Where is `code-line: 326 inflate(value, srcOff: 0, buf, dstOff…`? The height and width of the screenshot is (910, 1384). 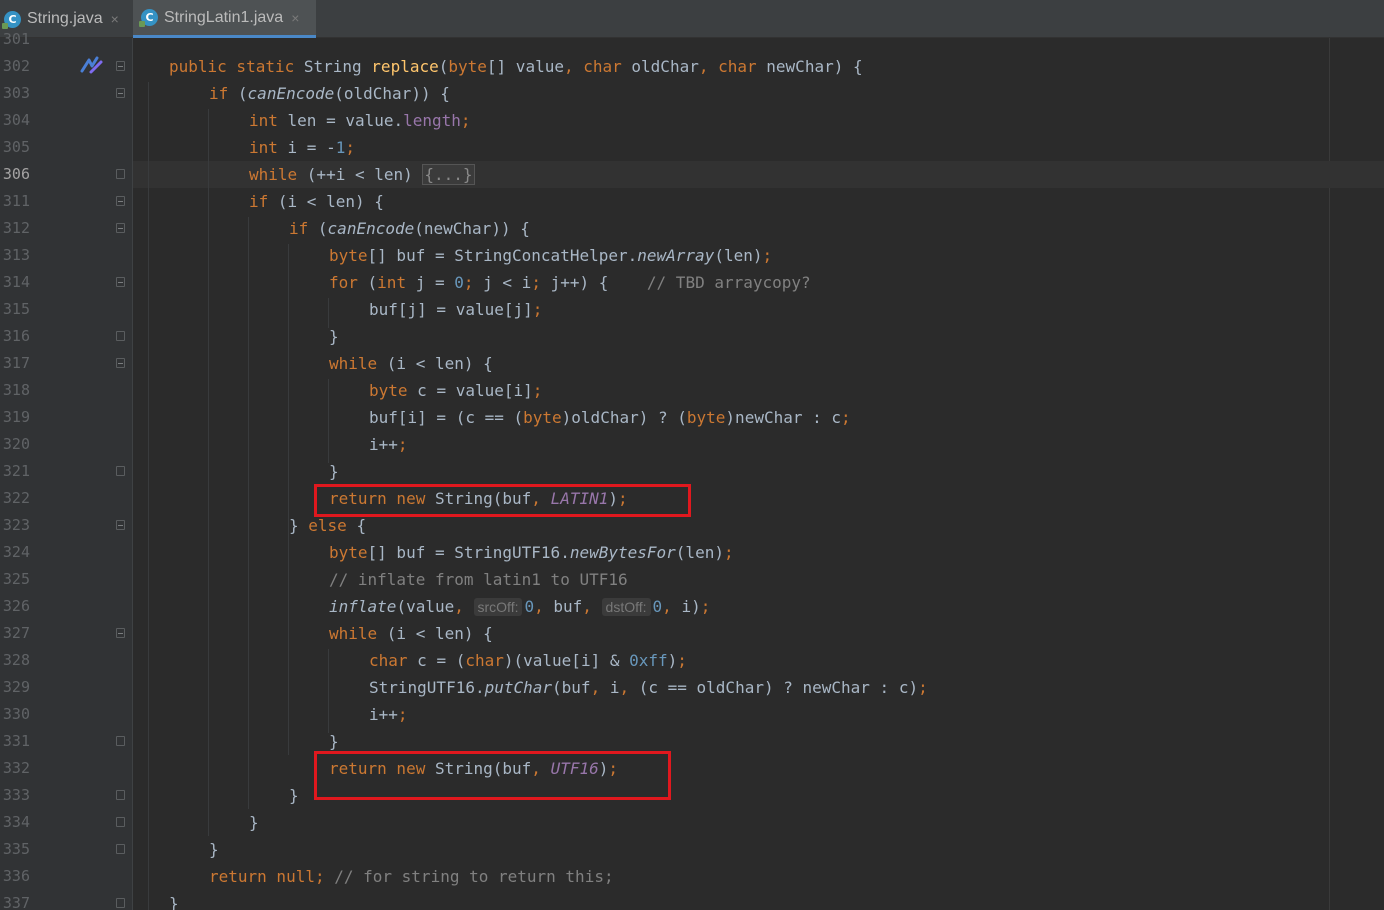 code-line: 326 inflate(value, srcOff: 0, buf, dstOff… is located at coordinates (692, 606).